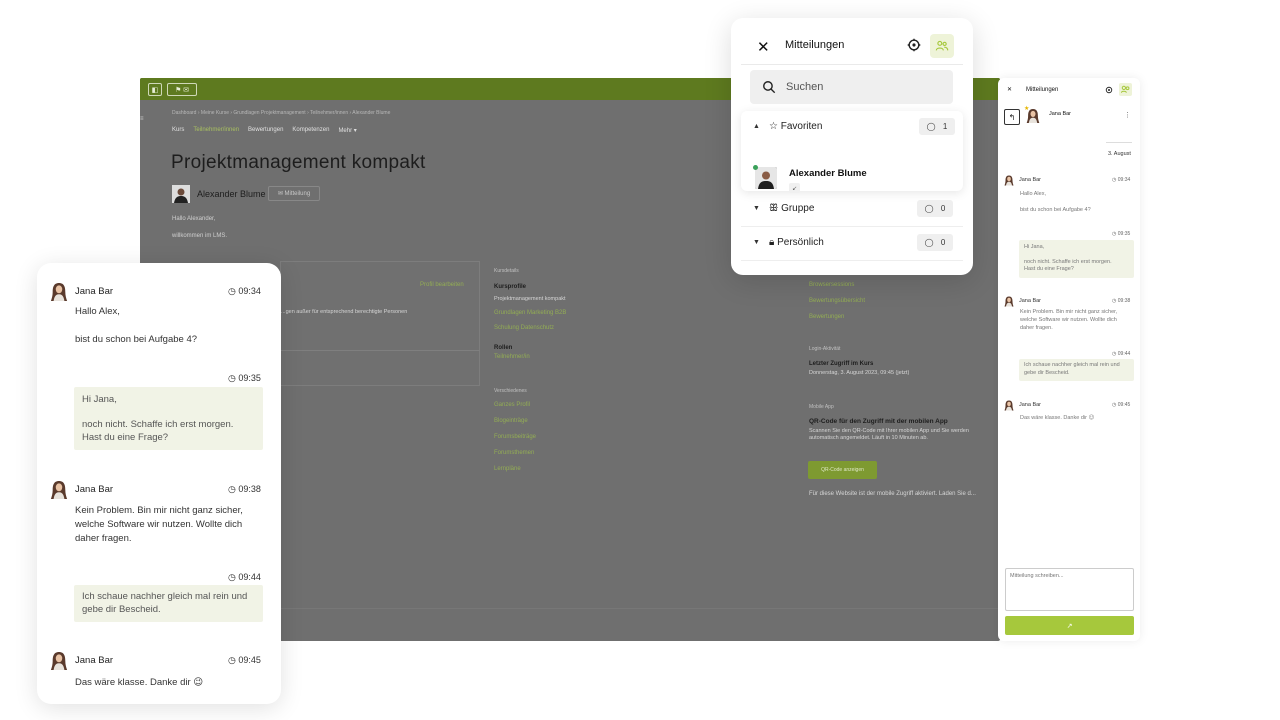 The width and height of the screenshot is (1280, 720). I want to click on grades-overview-link: Bewertungsübersicht, so click(837, 301).